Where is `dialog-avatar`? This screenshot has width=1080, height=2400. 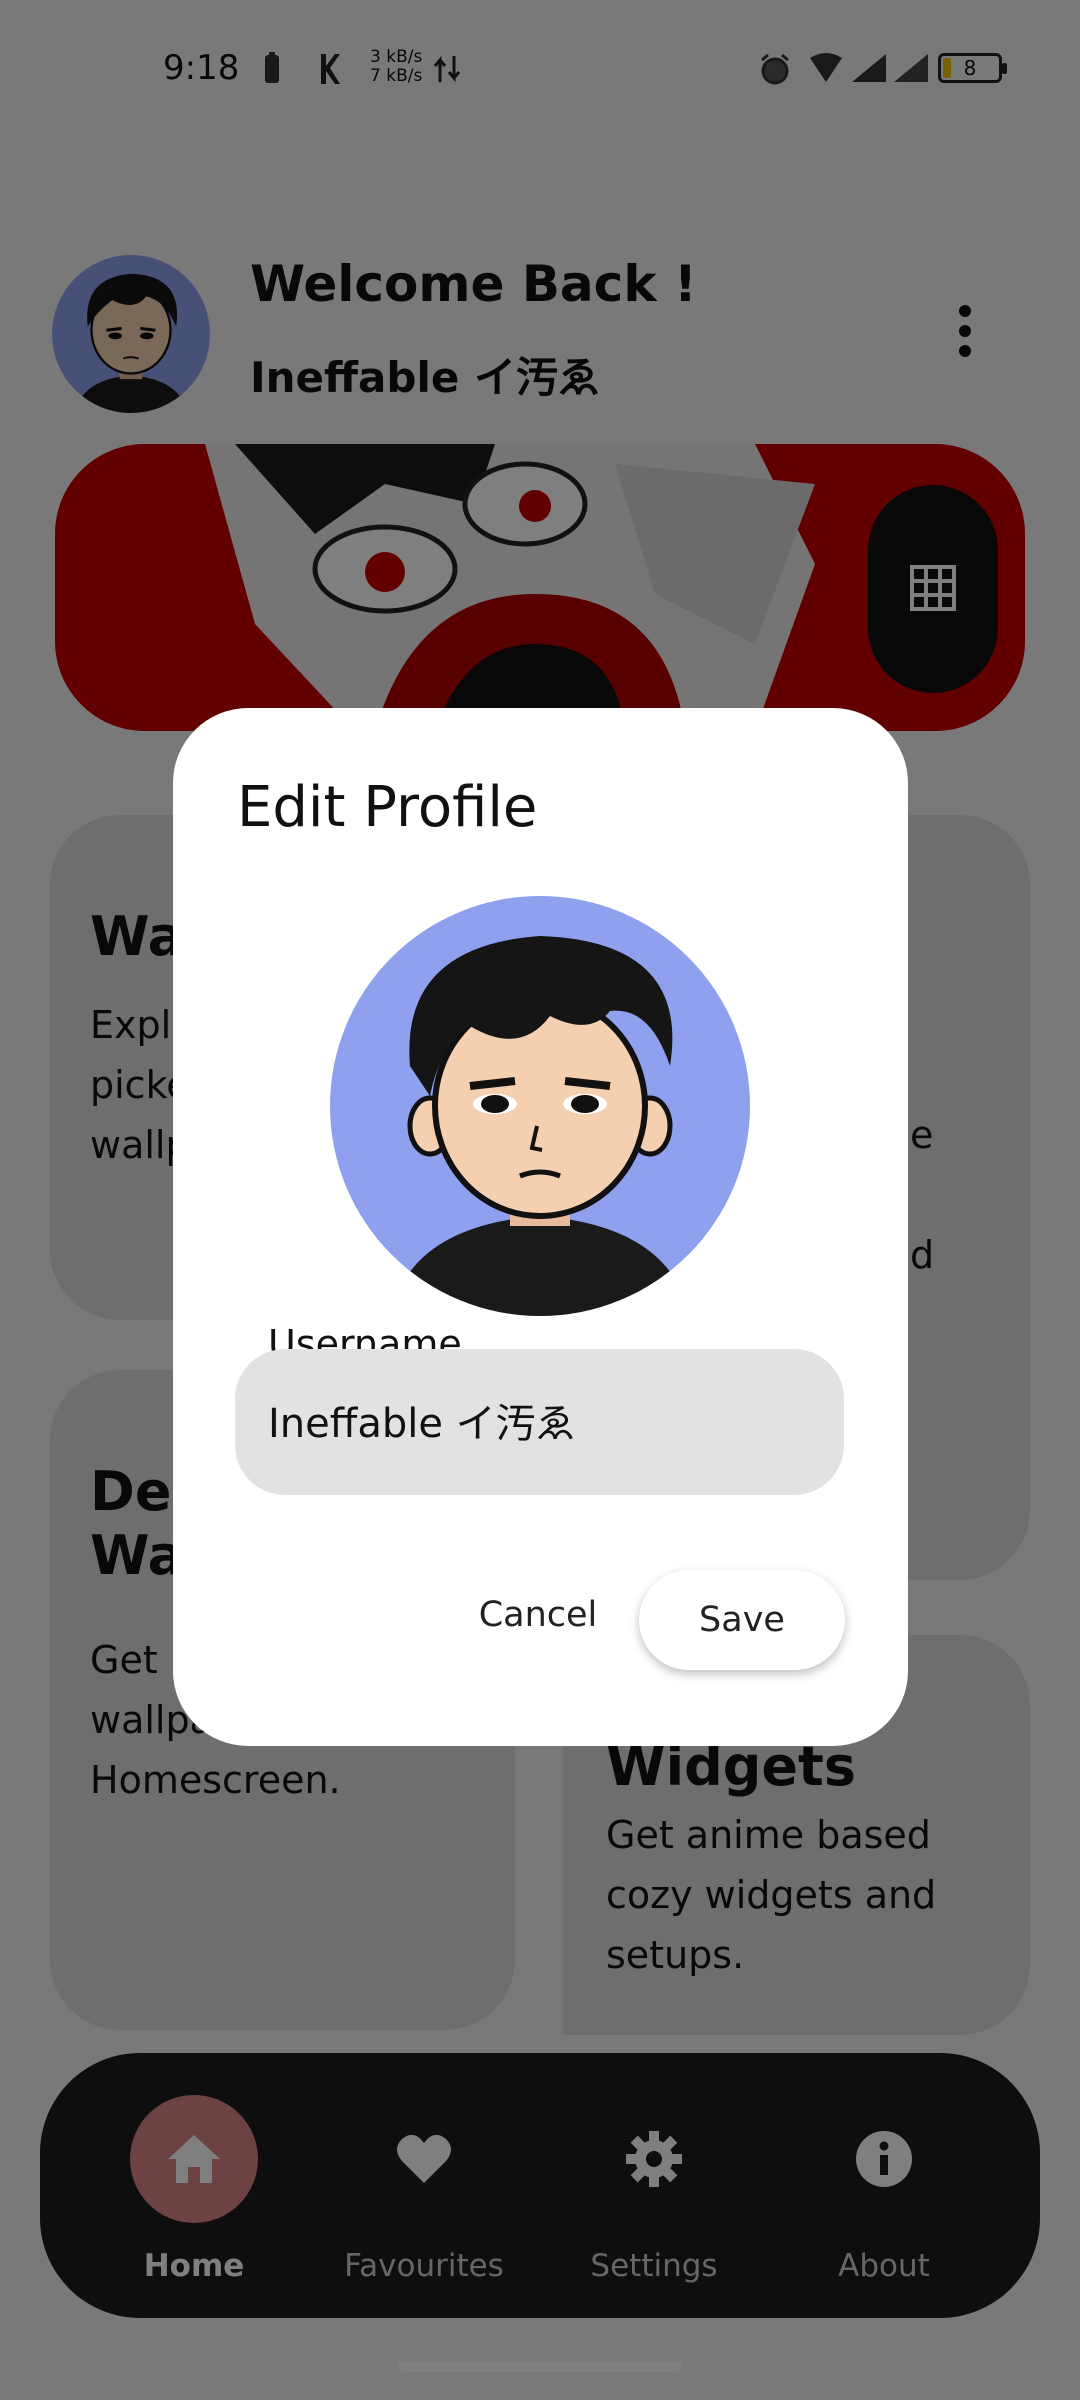 dialog-avatar is located at coordinates (540, 1106).